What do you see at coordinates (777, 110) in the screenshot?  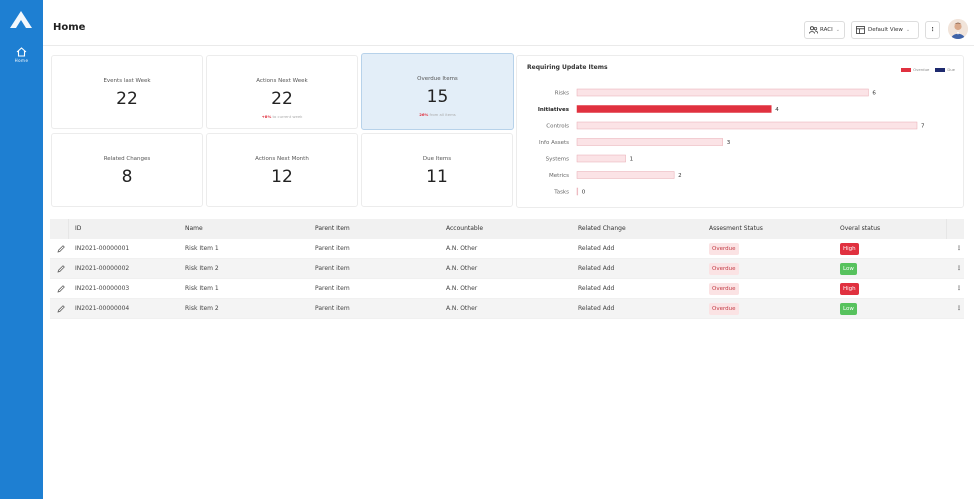 I see `bar-value-label: 4` at bounding box center [777, 110].